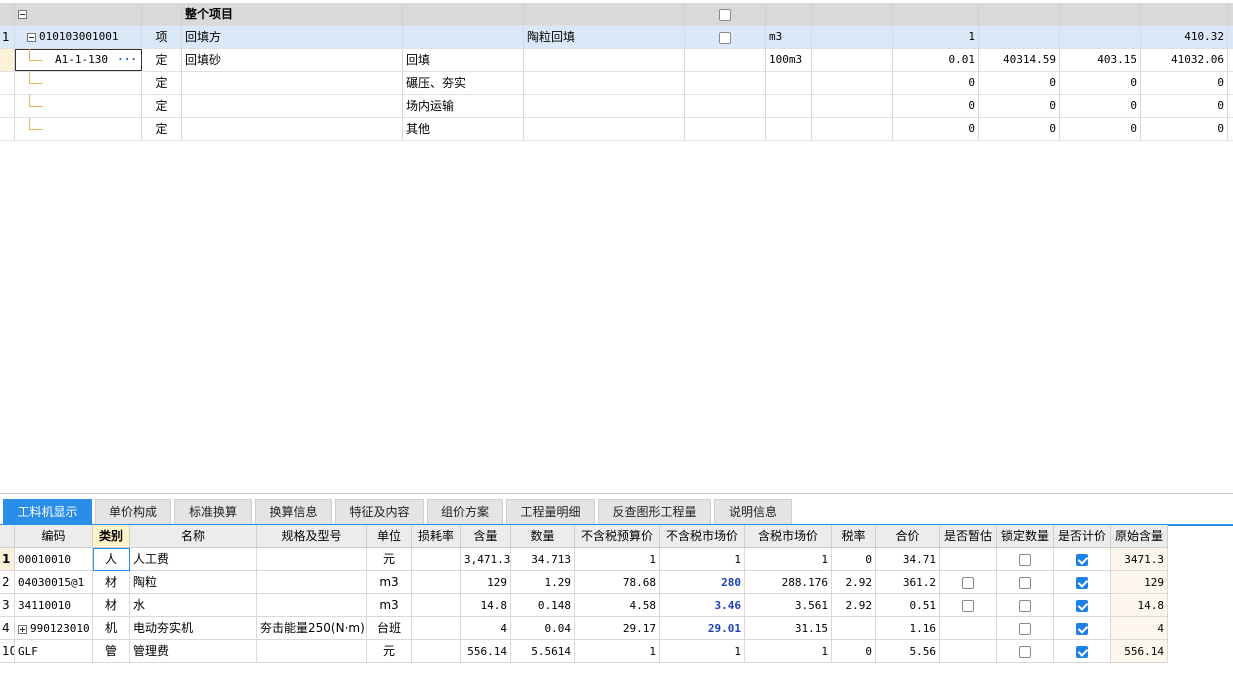 This screenshot has height=676, width=1233. What do you see at coordinates (543, 628) in the screenshot?
I see `quantity-cell: 0.04` at bounding box center [543, 628].